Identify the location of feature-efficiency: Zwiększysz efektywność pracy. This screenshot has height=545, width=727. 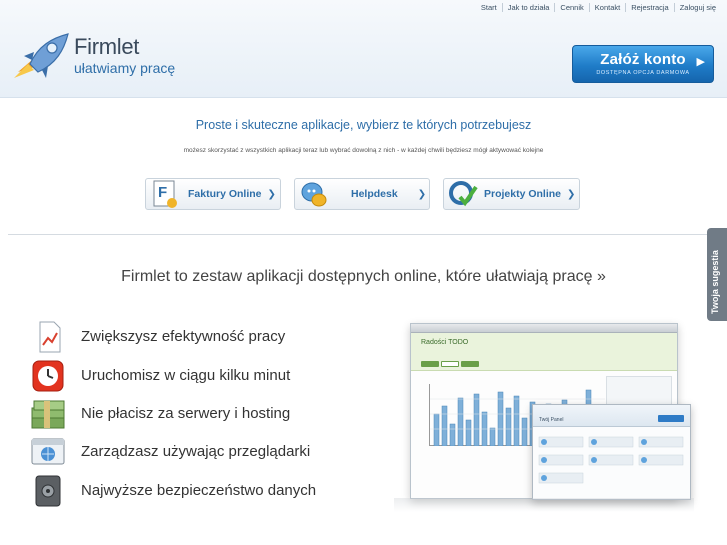
(157, 337).